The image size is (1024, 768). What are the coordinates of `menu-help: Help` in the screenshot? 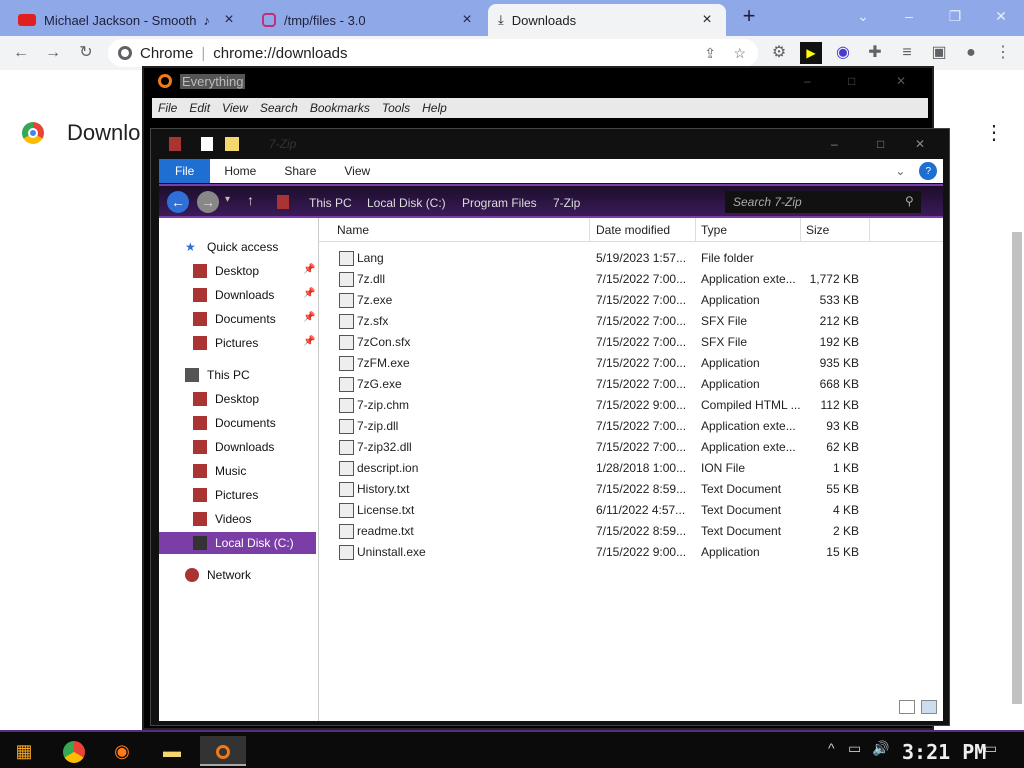 It's located at (434, 108).